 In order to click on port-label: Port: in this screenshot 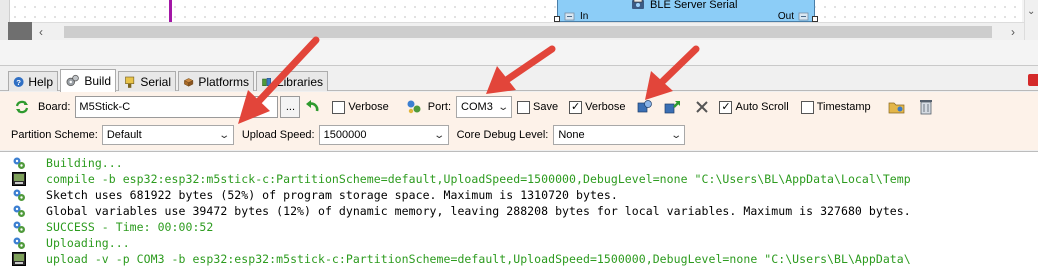, I will do `click(439, 107)`.